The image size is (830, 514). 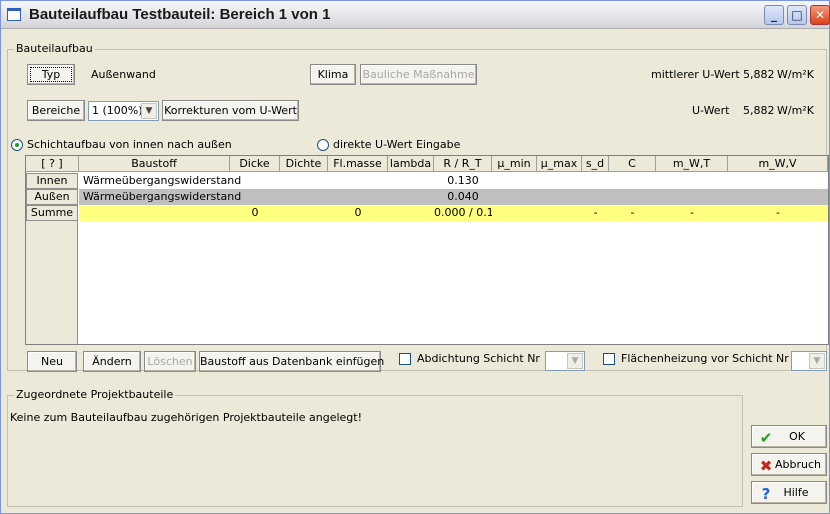 I want to click on column-header: C, so click(x=632, y=164).